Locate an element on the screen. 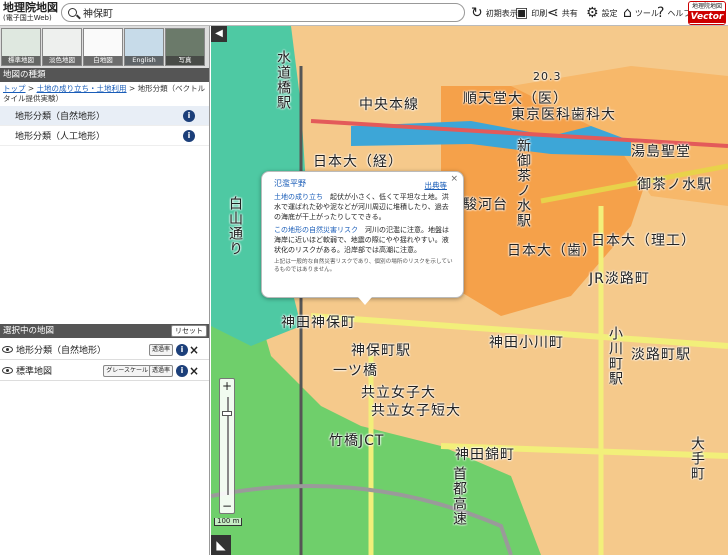 Image resolution: width=728 pixels, height=555 pixels. refresh-icon: ↻ is located at coordinates (477, 13).